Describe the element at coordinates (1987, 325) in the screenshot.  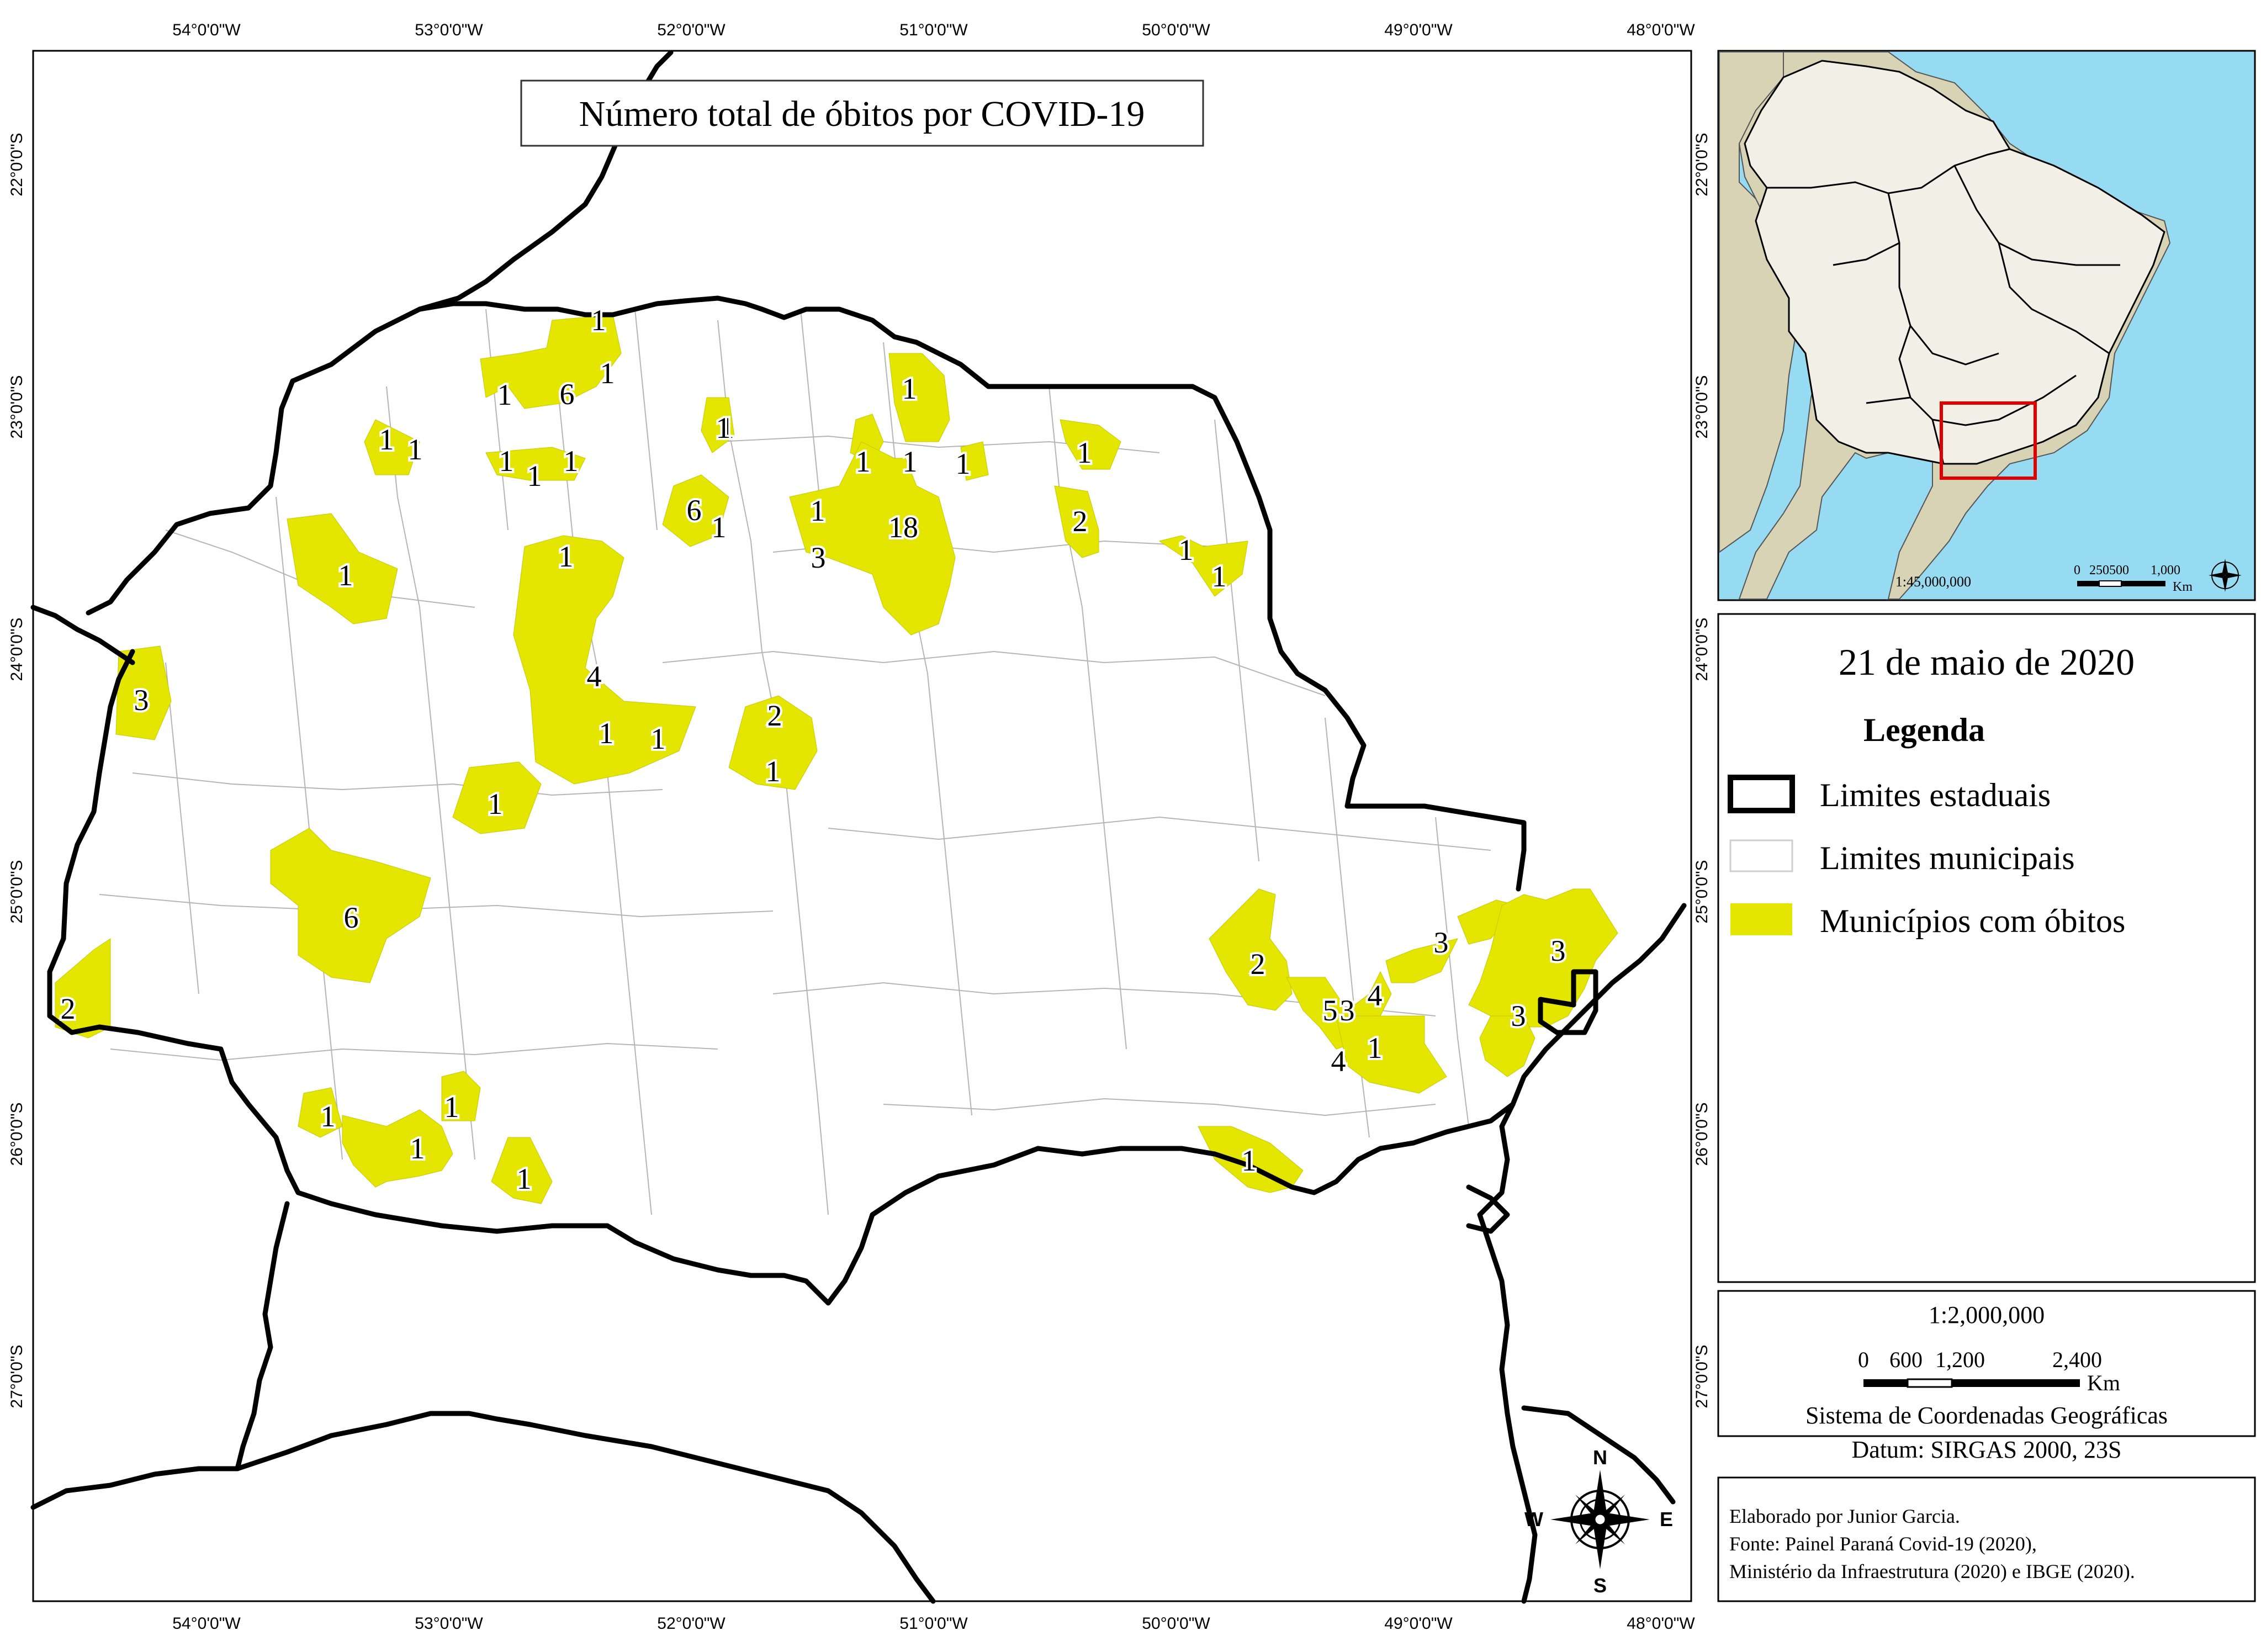
I see `inset-map: 1:45,000,000 0 250500 1,000 Km` at that location.